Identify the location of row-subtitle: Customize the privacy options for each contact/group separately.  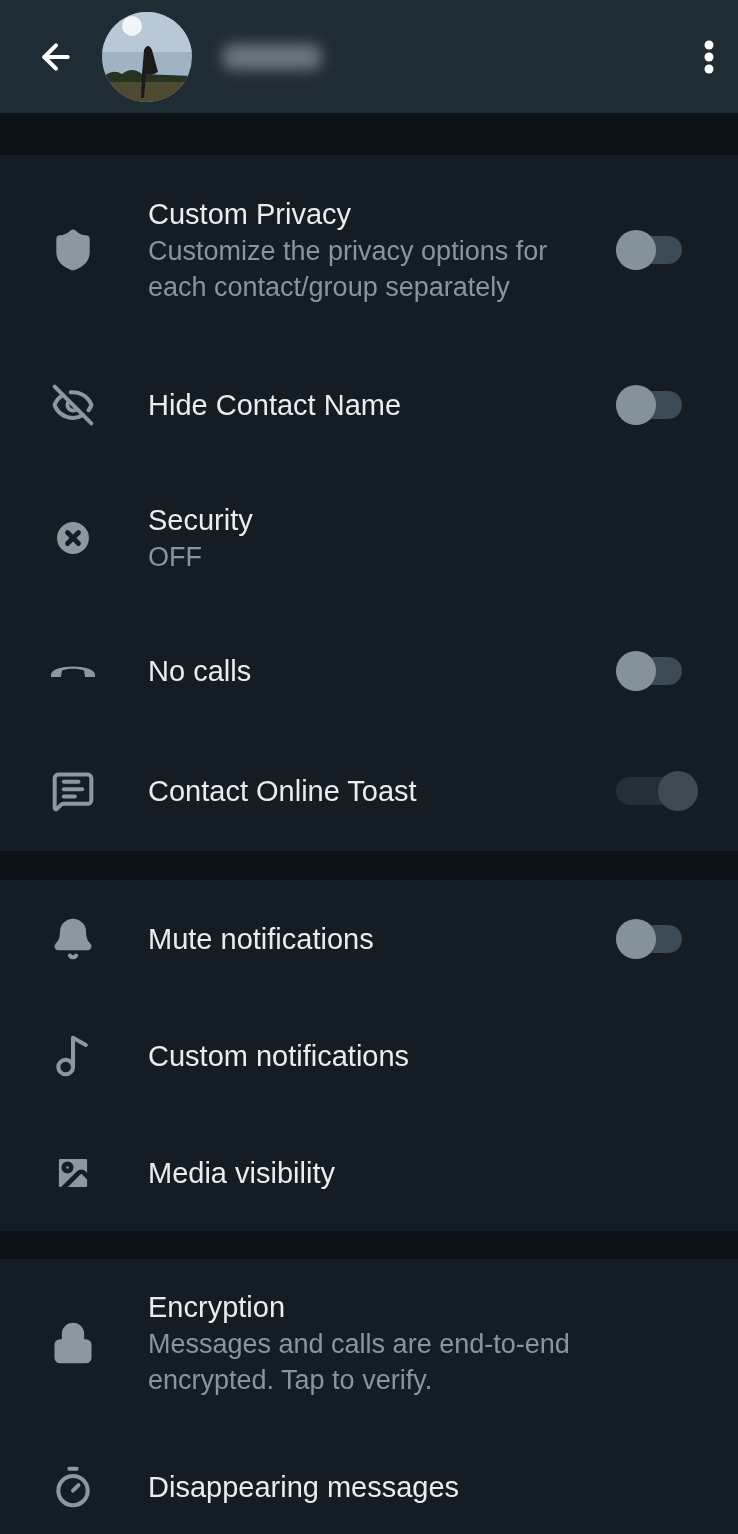
(348, 269).